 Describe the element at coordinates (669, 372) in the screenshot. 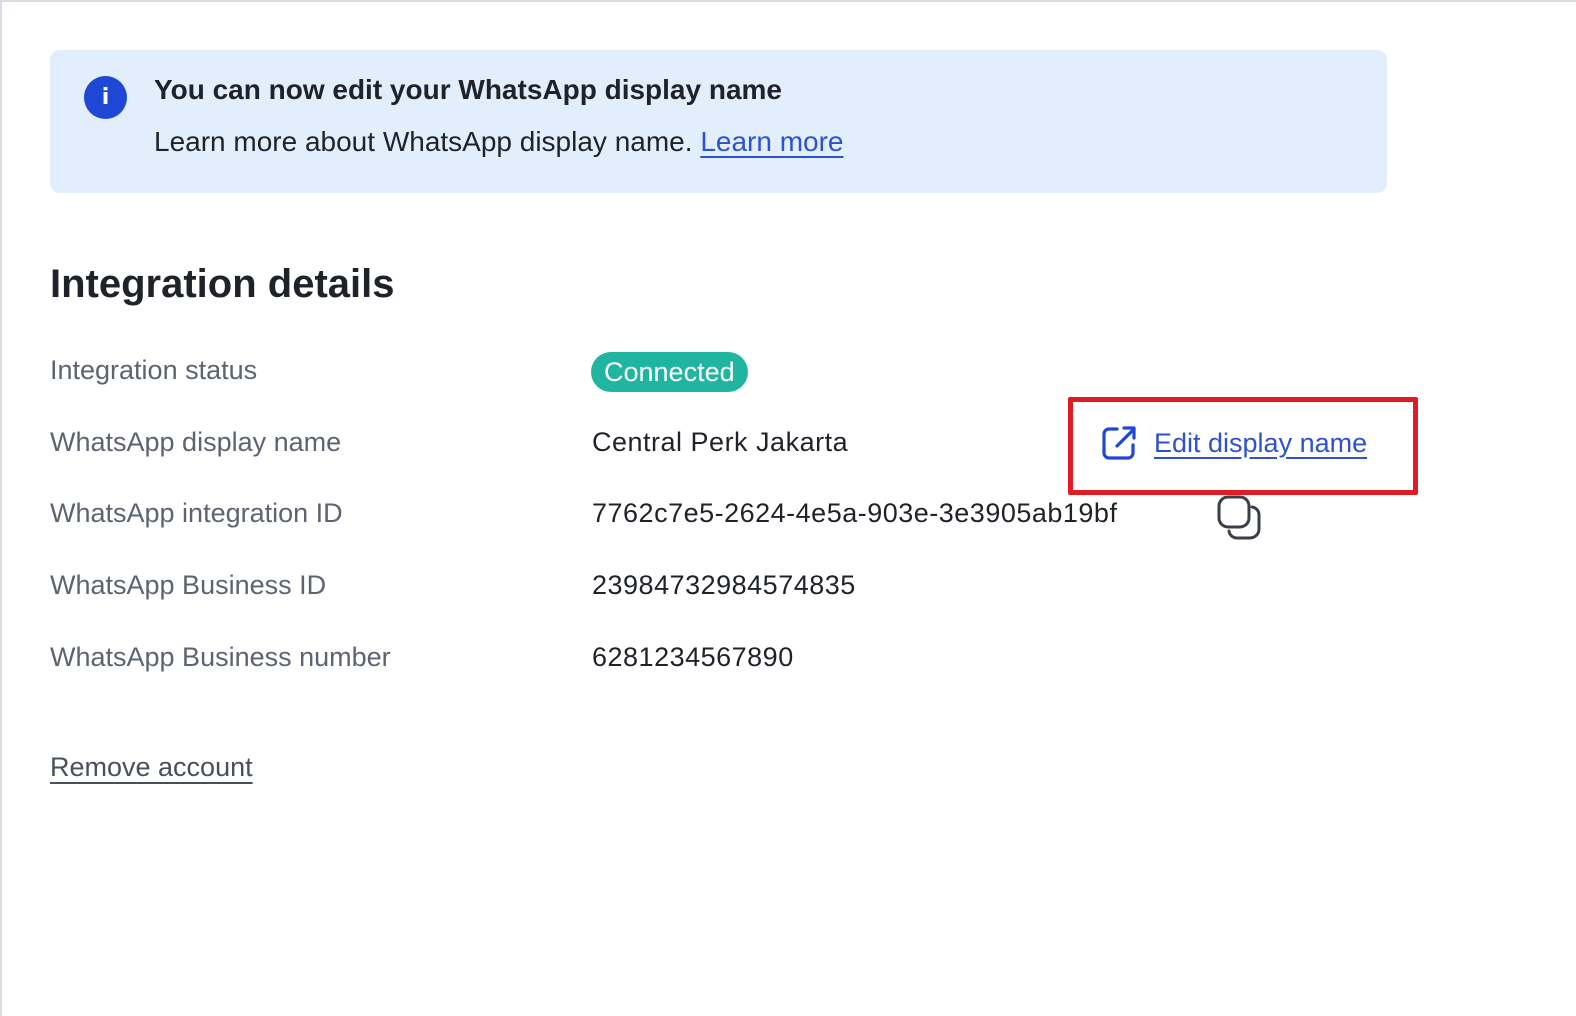

I see `status-badge: Connected` at that location.